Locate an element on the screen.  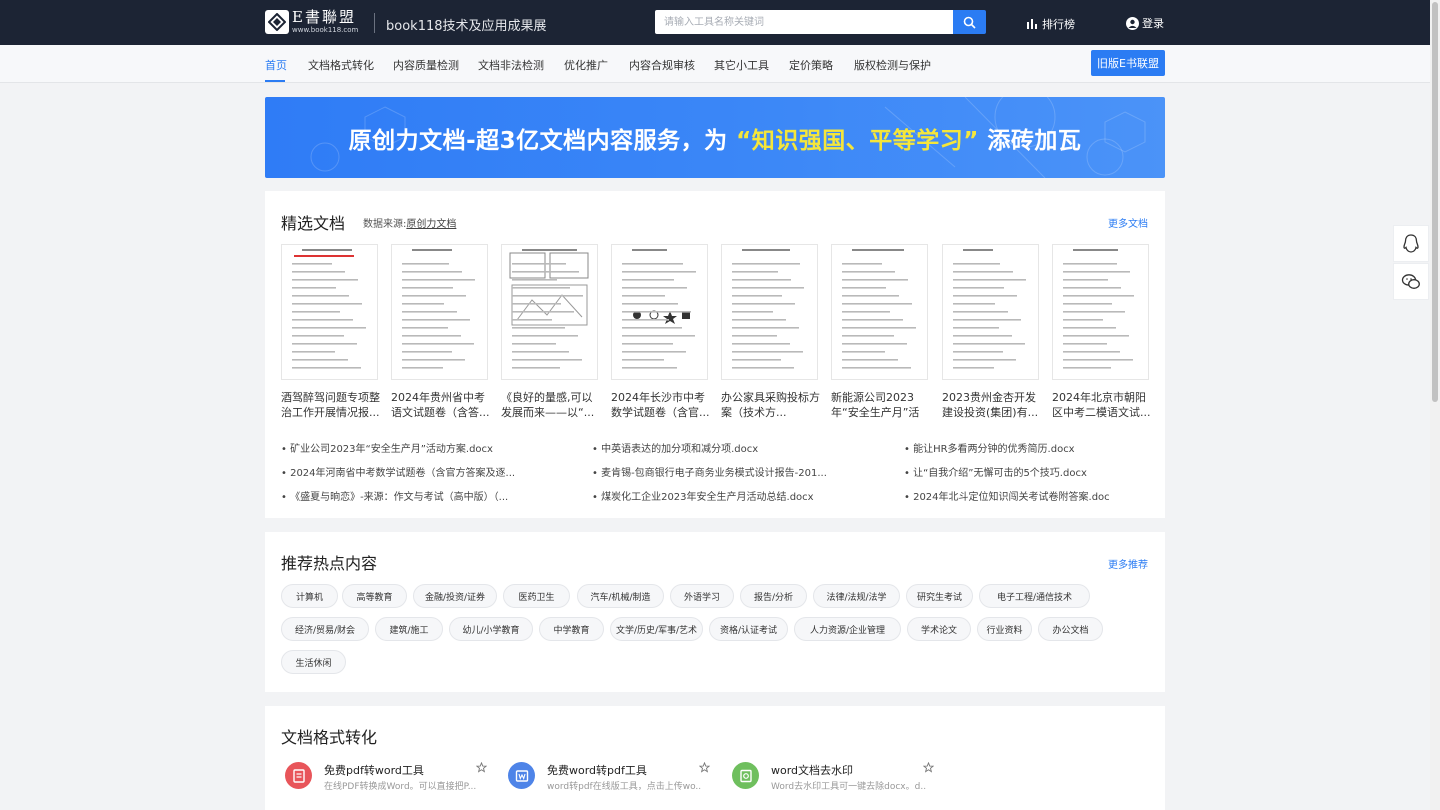
more-recommend-link: 更多推荐 is located at coordinates (1128, 563).